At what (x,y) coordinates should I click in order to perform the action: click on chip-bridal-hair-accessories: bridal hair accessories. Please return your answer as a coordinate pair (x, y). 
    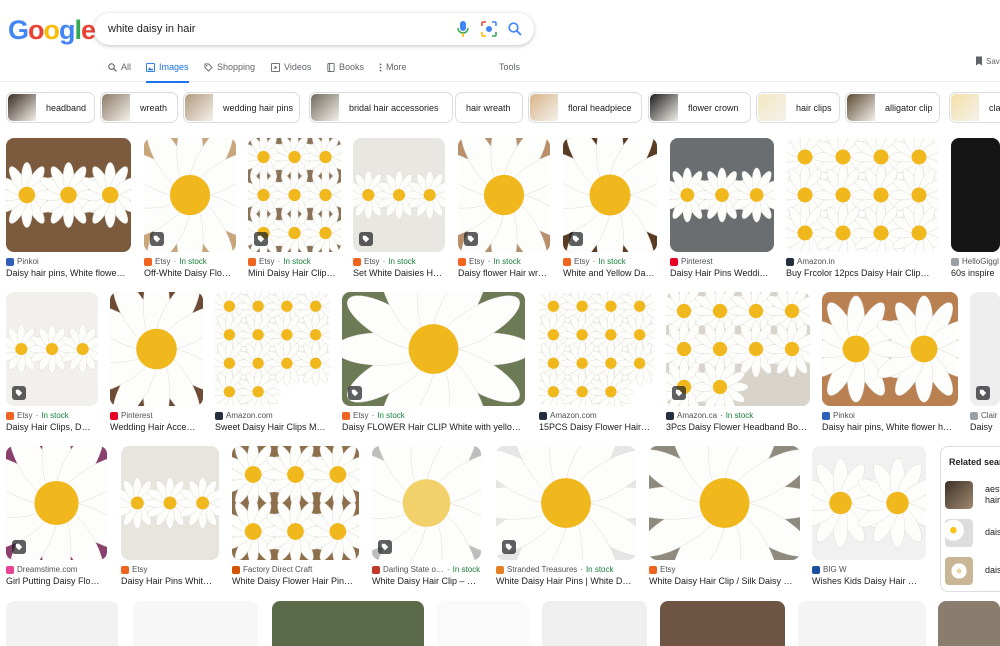
    Looking at the image, I should click on (381, 107).